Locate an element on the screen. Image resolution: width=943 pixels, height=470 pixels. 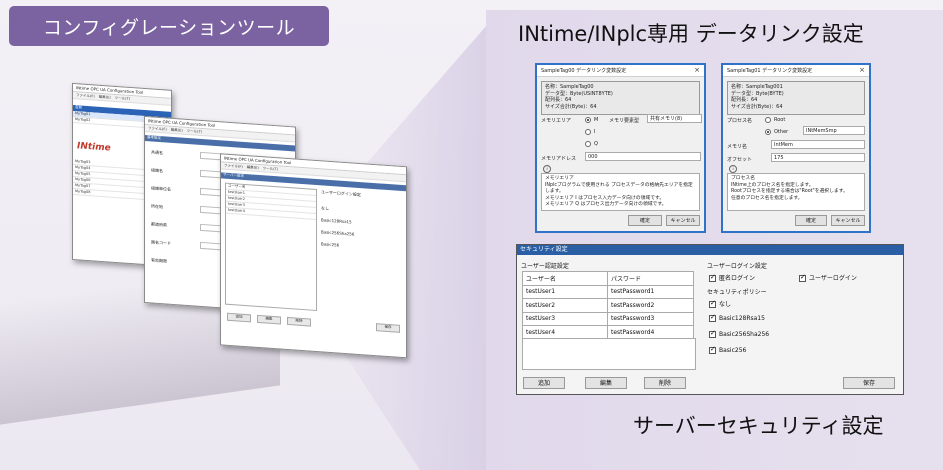
option-label: Basic256 is located at coordinates (733, 350).